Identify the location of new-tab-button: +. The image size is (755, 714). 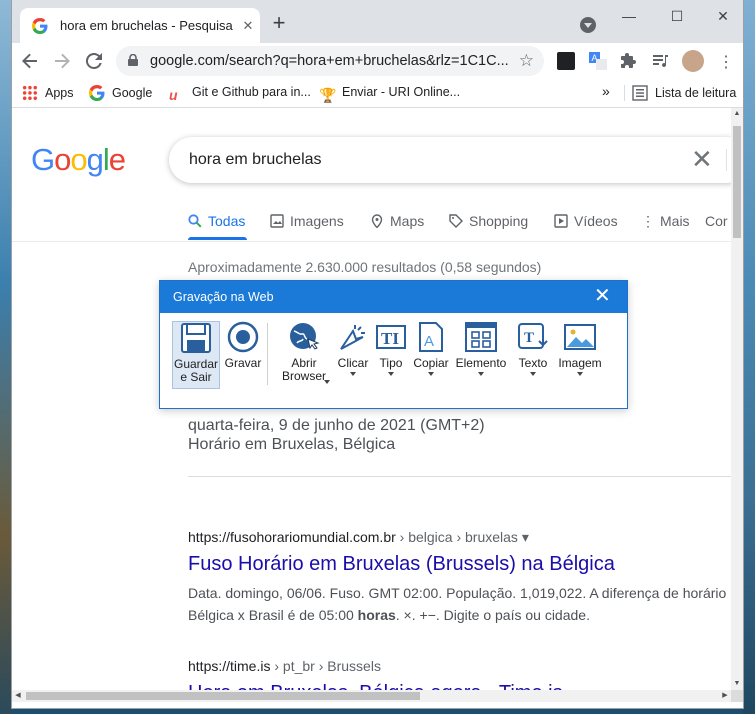
(279, 23).